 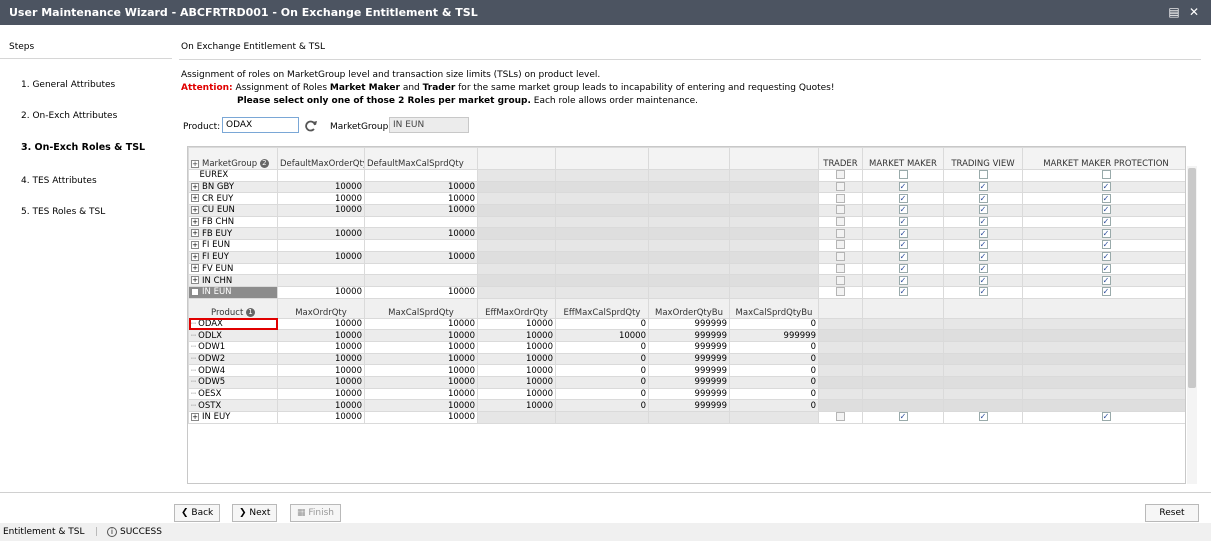 What do you see at coordinates (233, 370) in the screenshot?
I see `product-cell: ┈ ODW4` at bounding box center [233, 370].